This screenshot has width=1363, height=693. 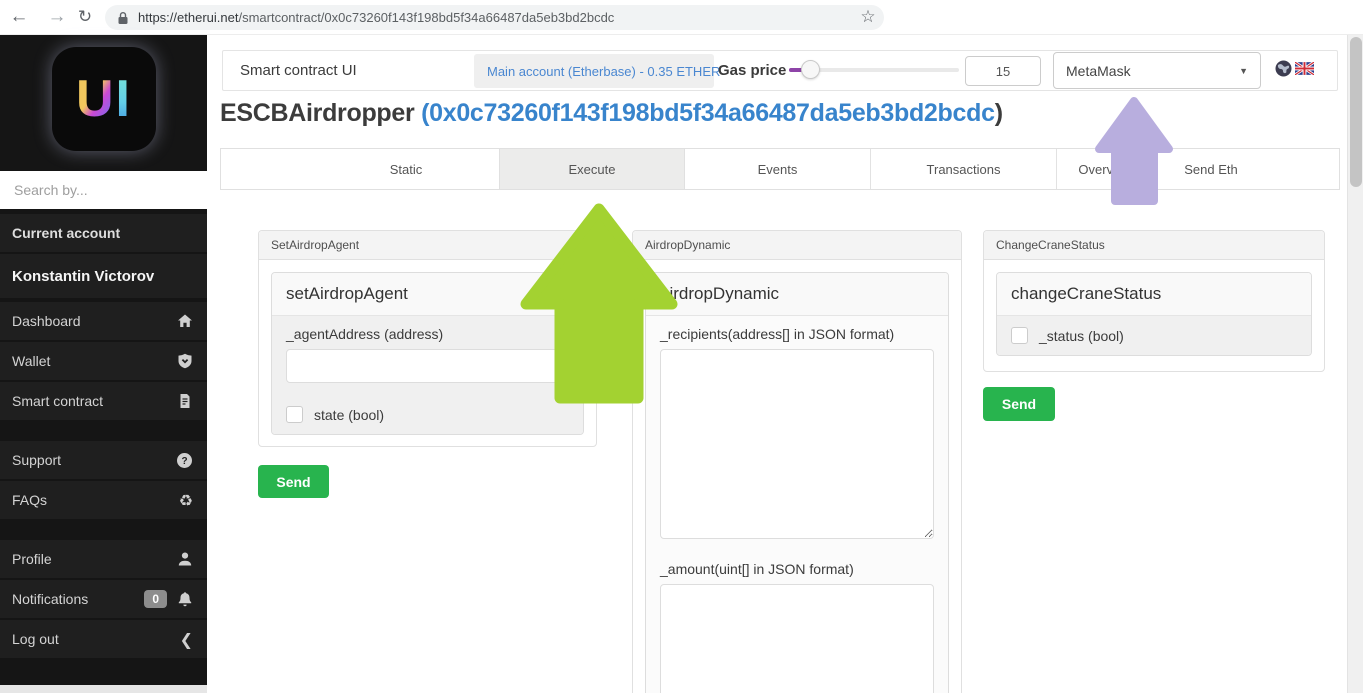 What do you see at coordinates (1003, 71) in the screenshot?
I see `gas-price-input` at bounding box center [1003, 71].